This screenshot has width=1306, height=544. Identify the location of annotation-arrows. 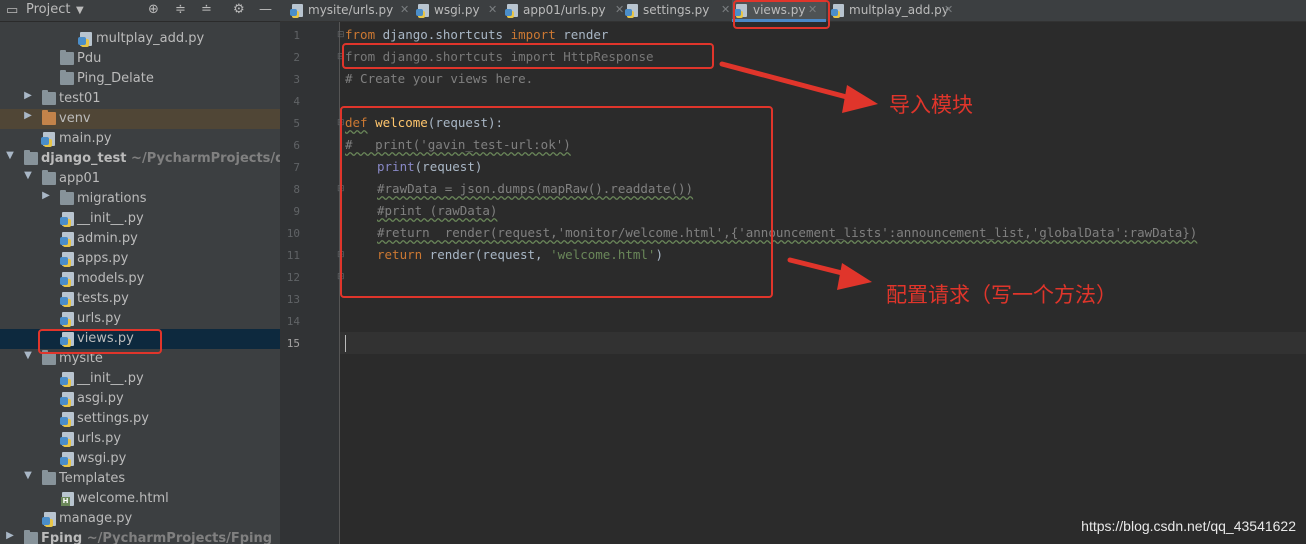
(798, 175).